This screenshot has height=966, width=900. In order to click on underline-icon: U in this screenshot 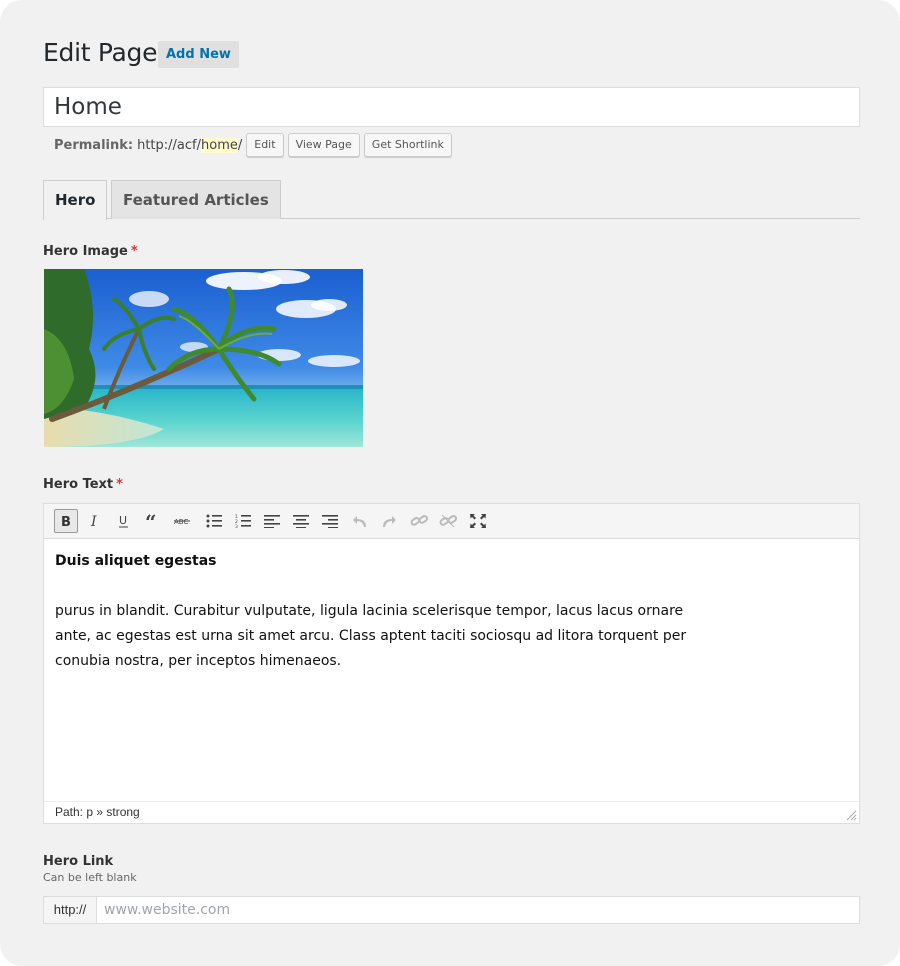, I will do `click(124, 521)`.